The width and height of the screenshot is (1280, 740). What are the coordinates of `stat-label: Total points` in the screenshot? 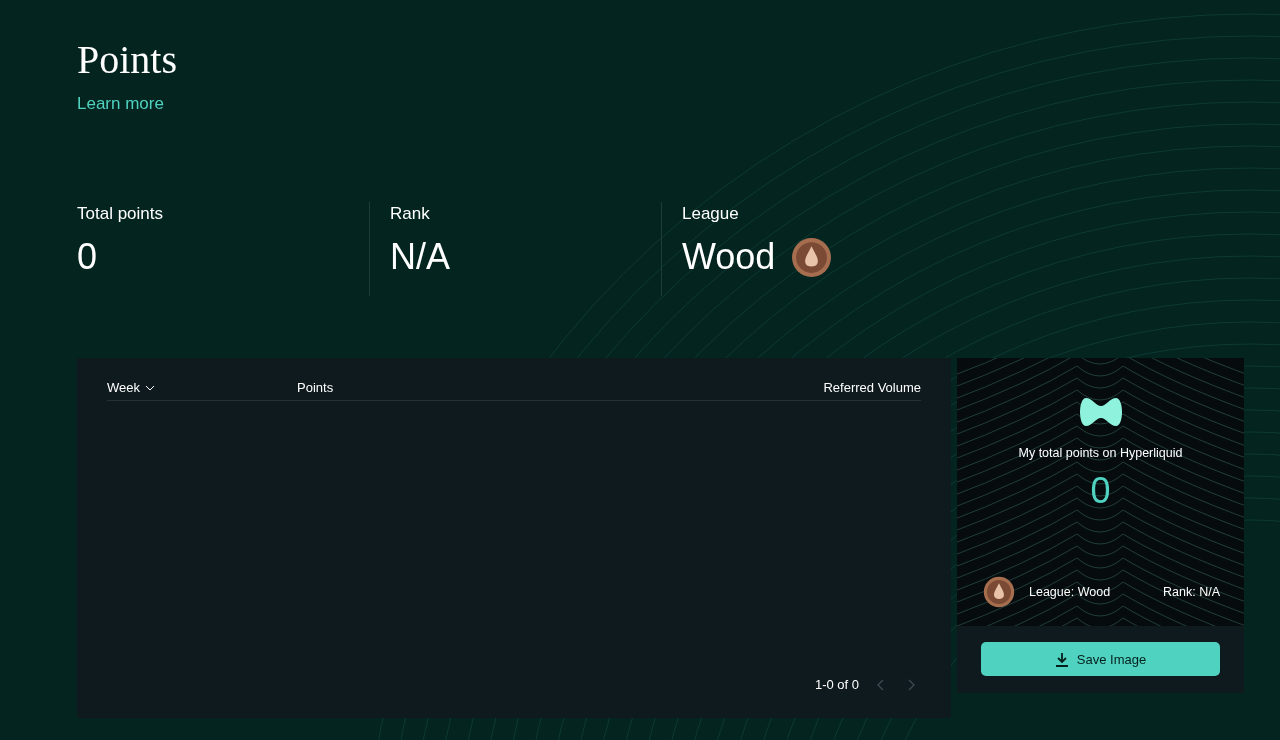 It's located at (120, 214).